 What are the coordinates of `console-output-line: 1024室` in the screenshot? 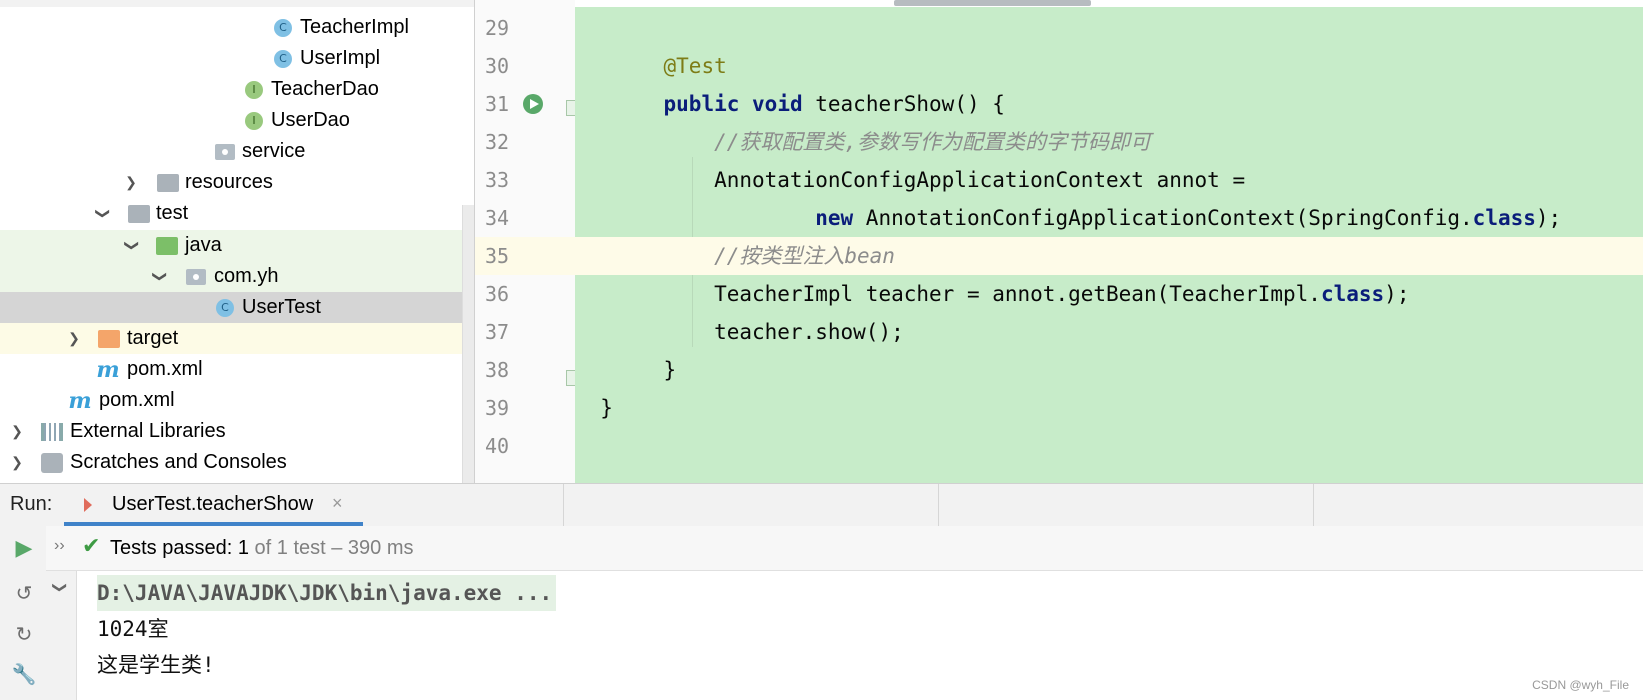 It's located at (133, 629).